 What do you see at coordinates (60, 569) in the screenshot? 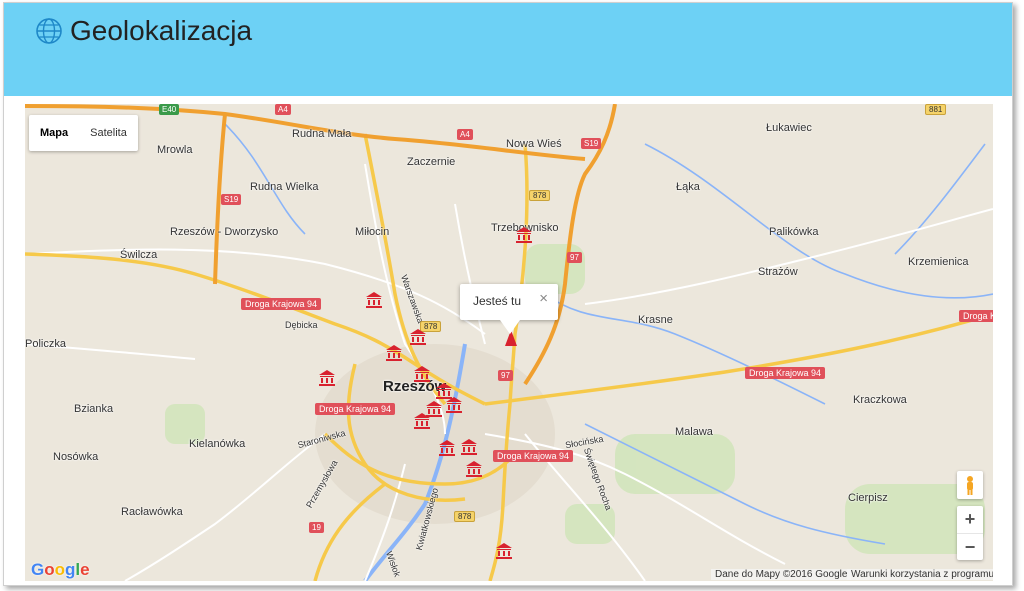
I see `google-logo: Google` at bounding box center [60, 569].